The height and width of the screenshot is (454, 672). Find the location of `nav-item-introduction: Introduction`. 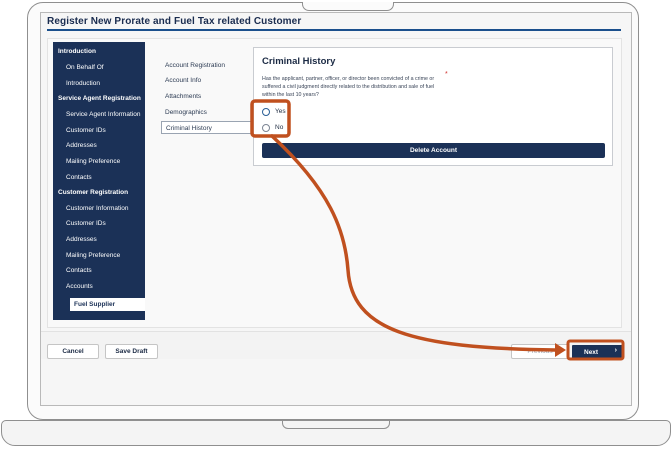

nav-item-introduction: Introduction is located at coordinates (99, 87).